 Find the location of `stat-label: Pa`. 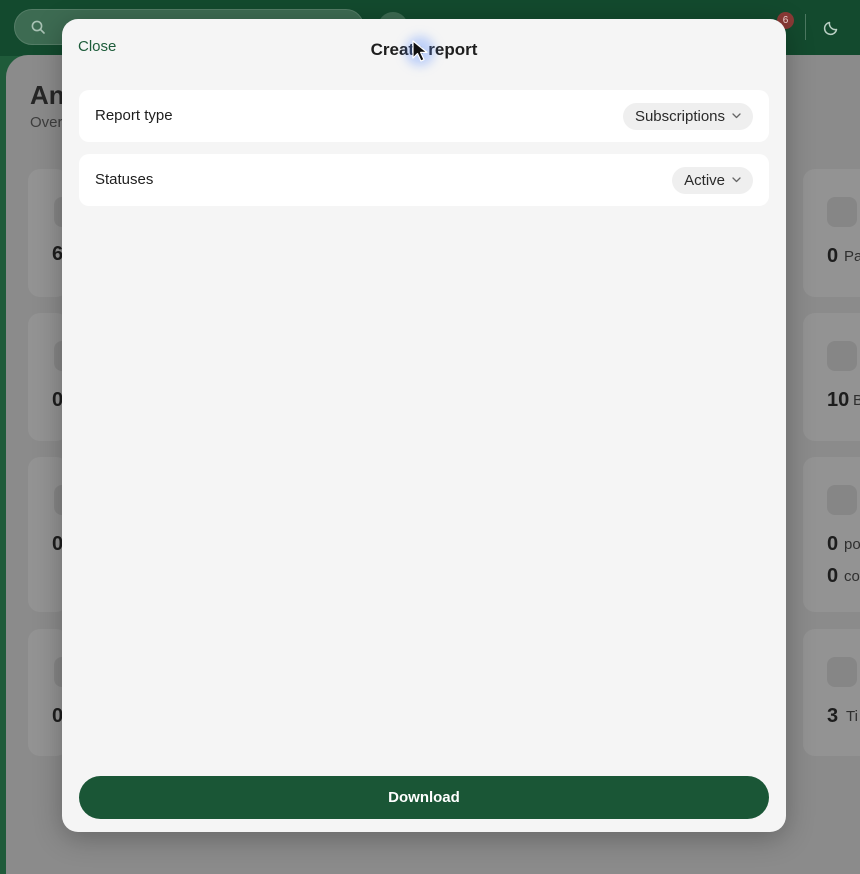

stat-label: Pa is located at coordinates (852, 256).